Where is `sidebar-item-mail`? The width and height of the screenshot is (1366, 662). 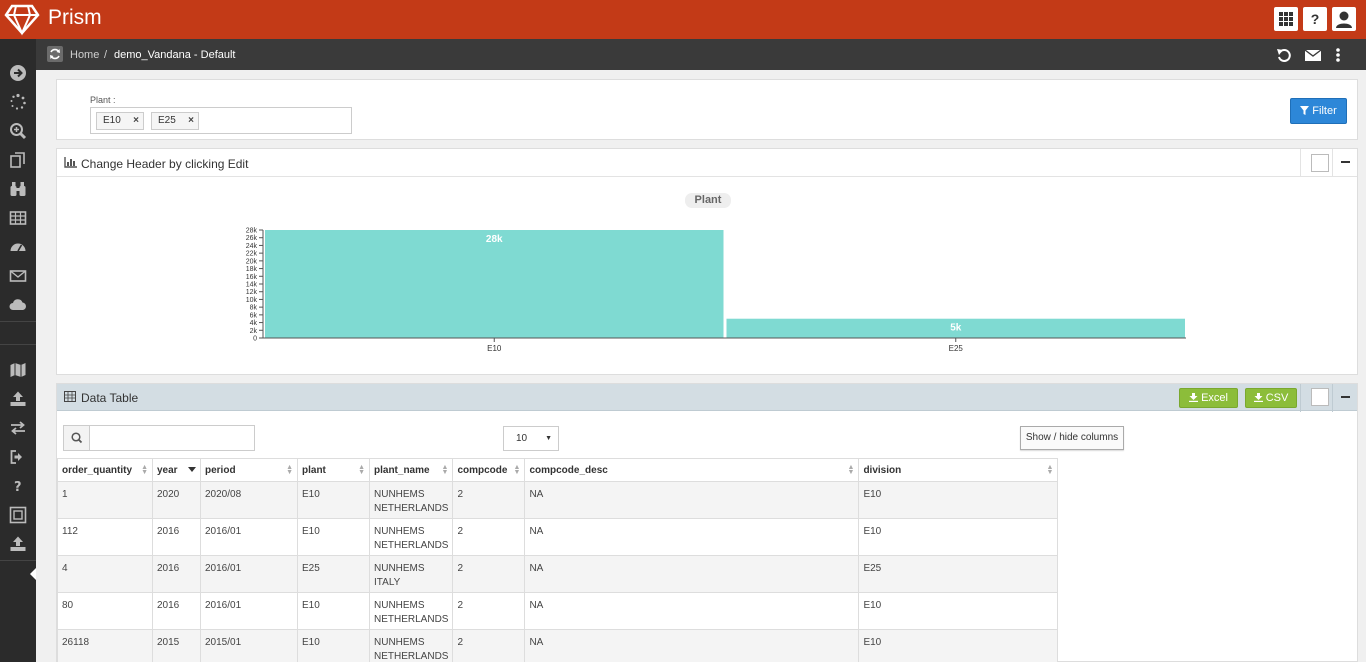
sidebar-item-mail is located at coordinates (18, 275).